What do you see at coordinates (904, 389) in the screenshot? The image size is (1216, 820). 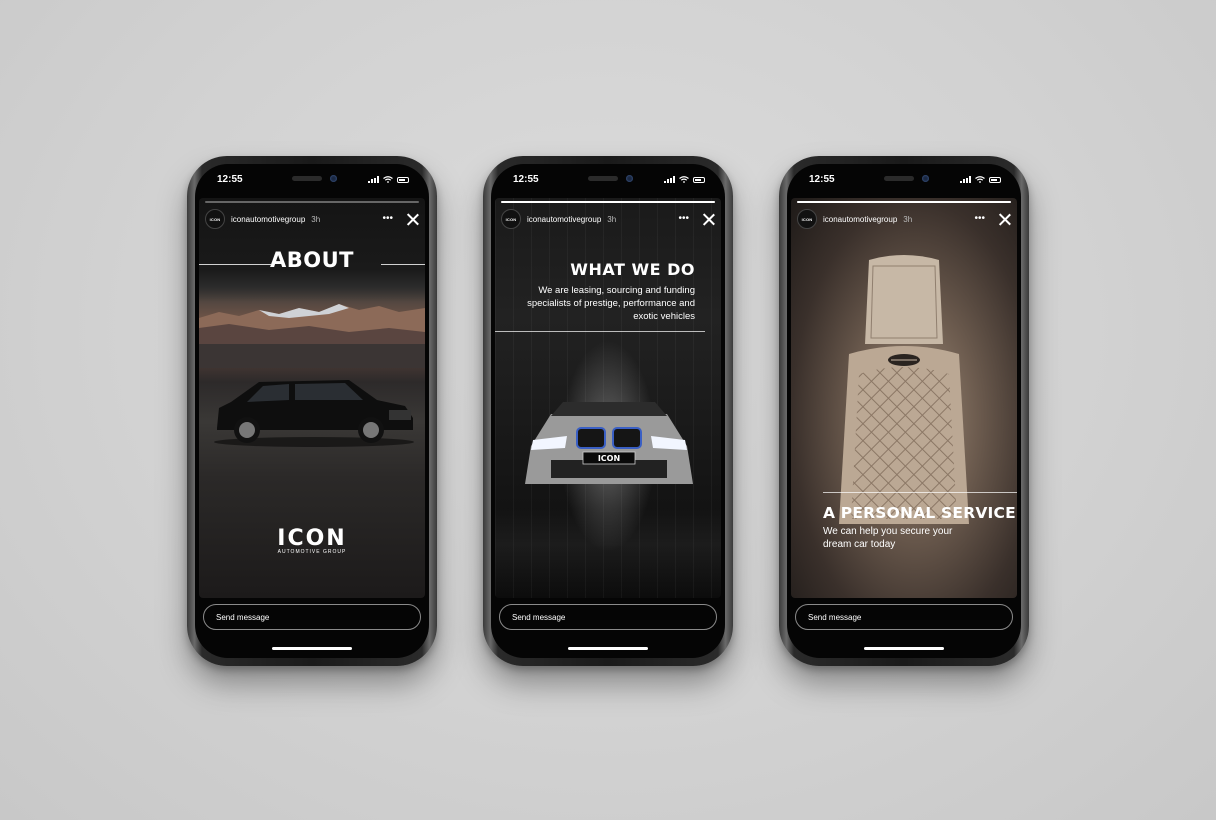 I see `leather-seat` at bounding box center [904, 389].